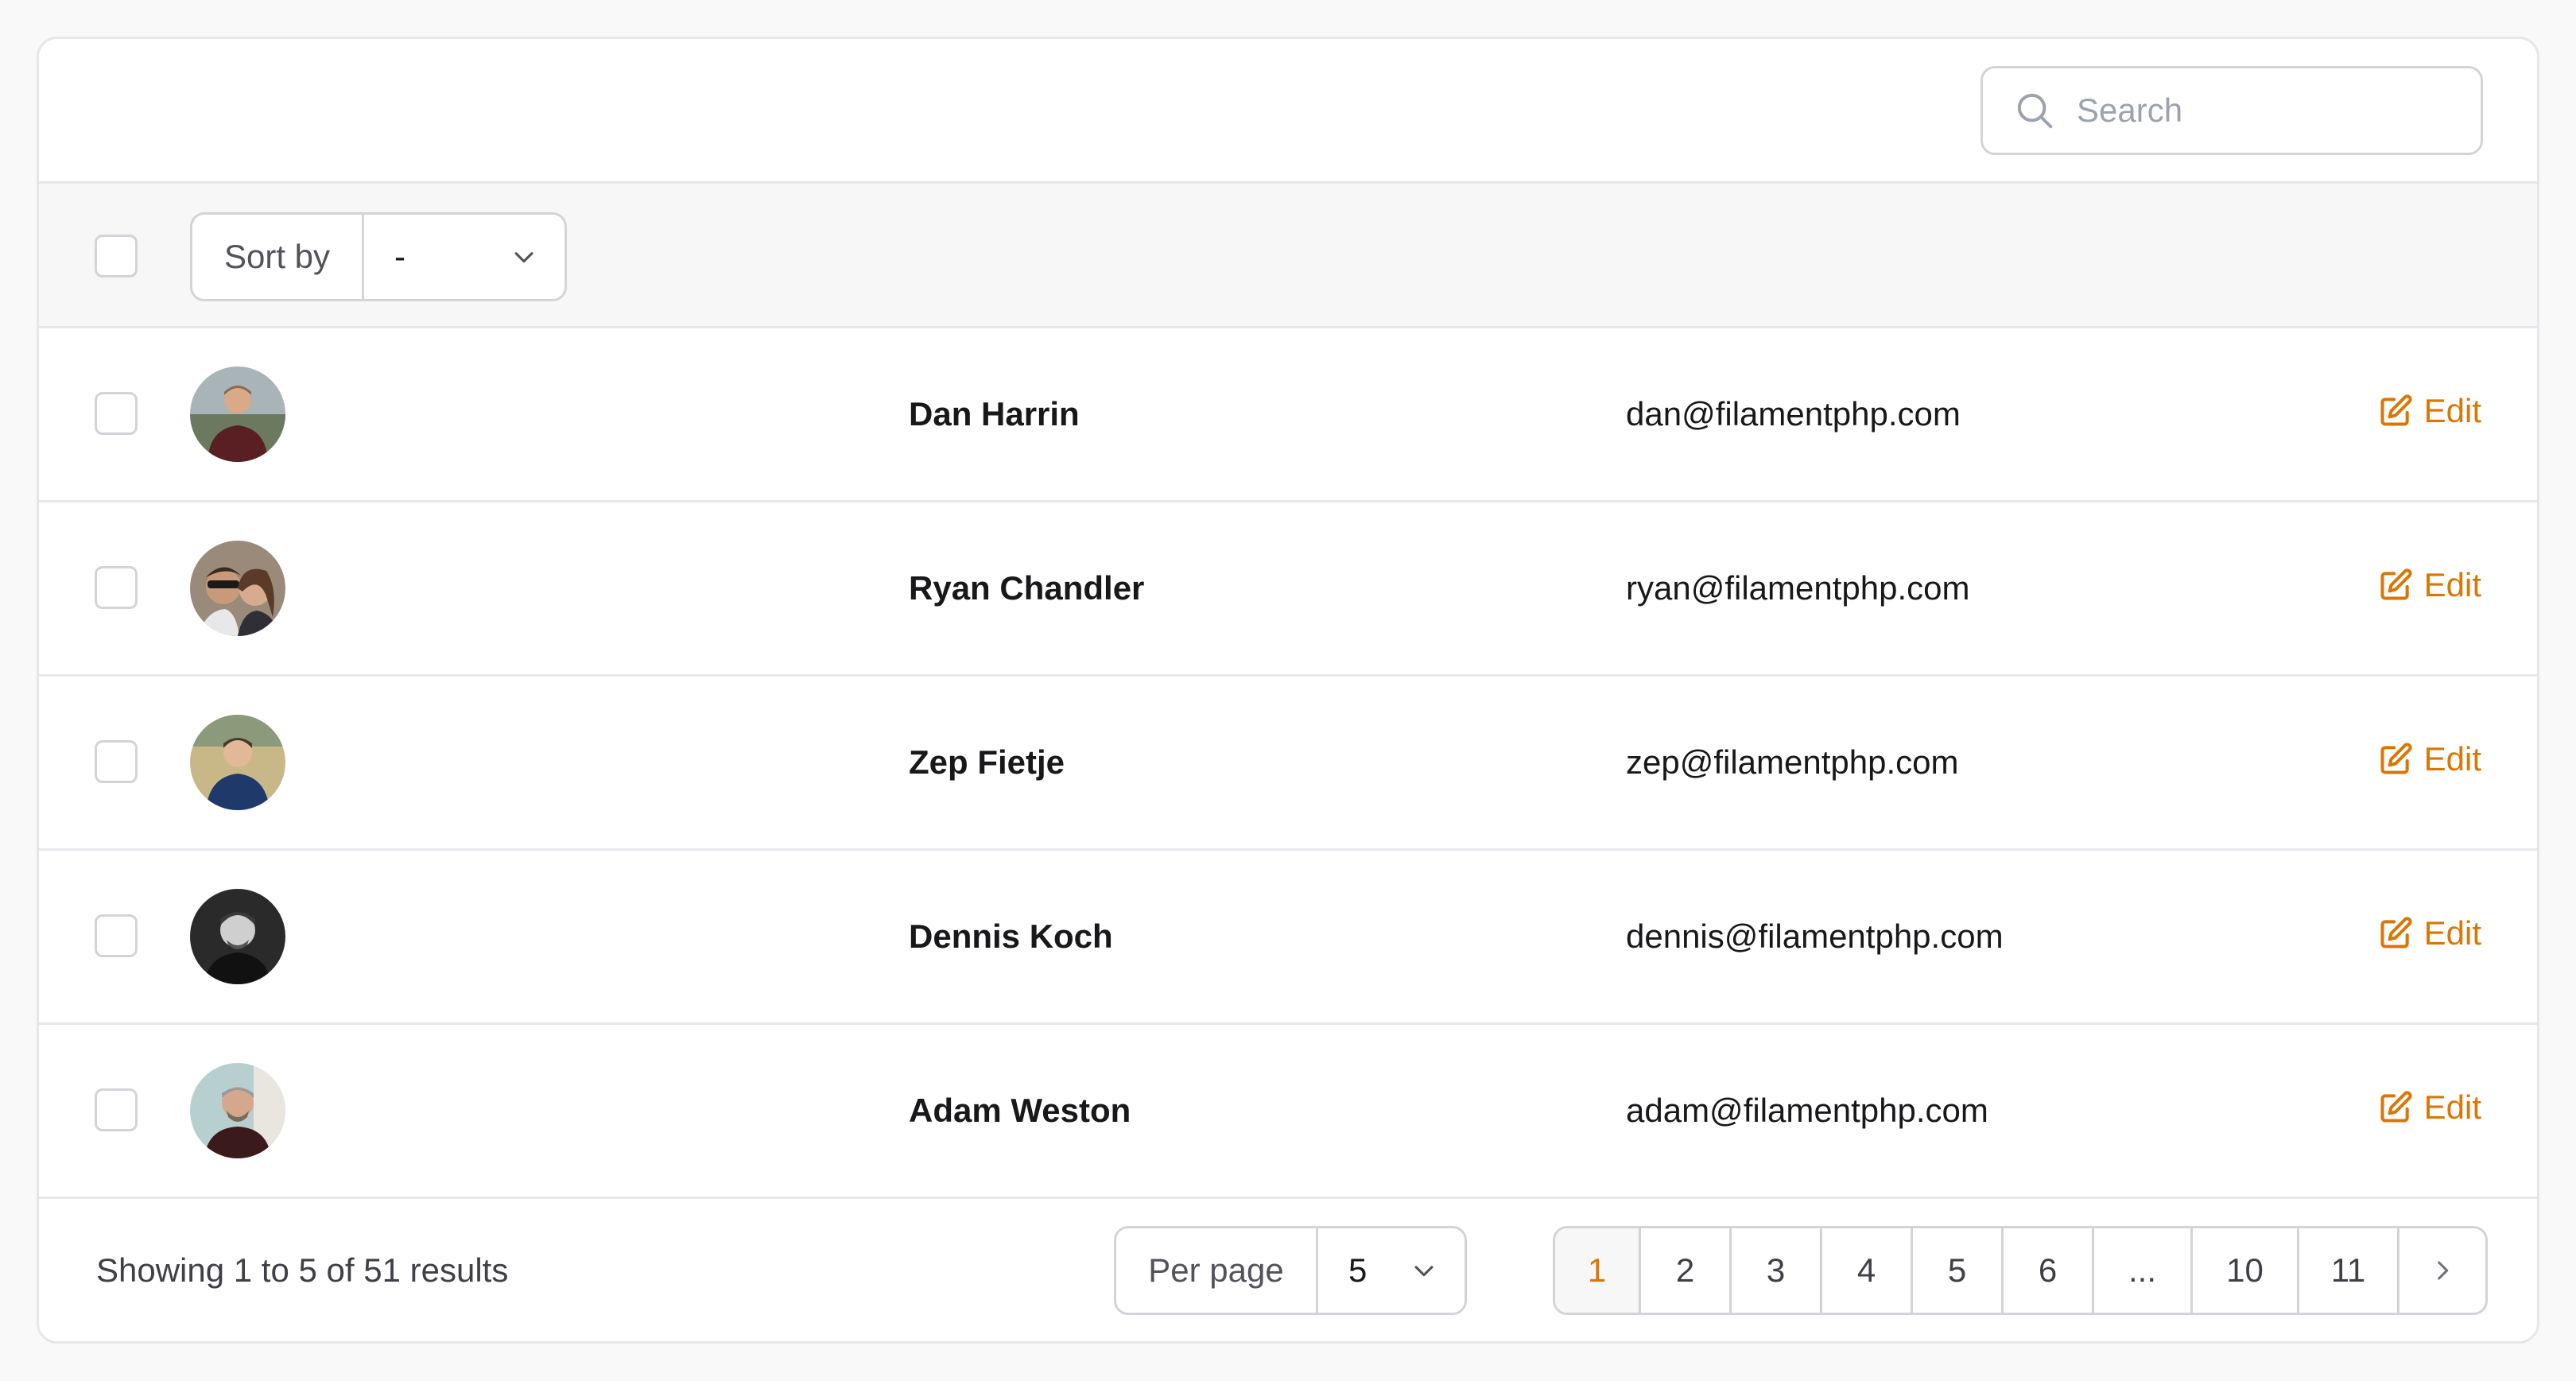 This screenshot has width=2576, height=1381. Describe the element at coordinates (1288, 938) in the screenshot. I see `table-row: Dennis Koch dennis@filamentphp.com Edit` at that location.